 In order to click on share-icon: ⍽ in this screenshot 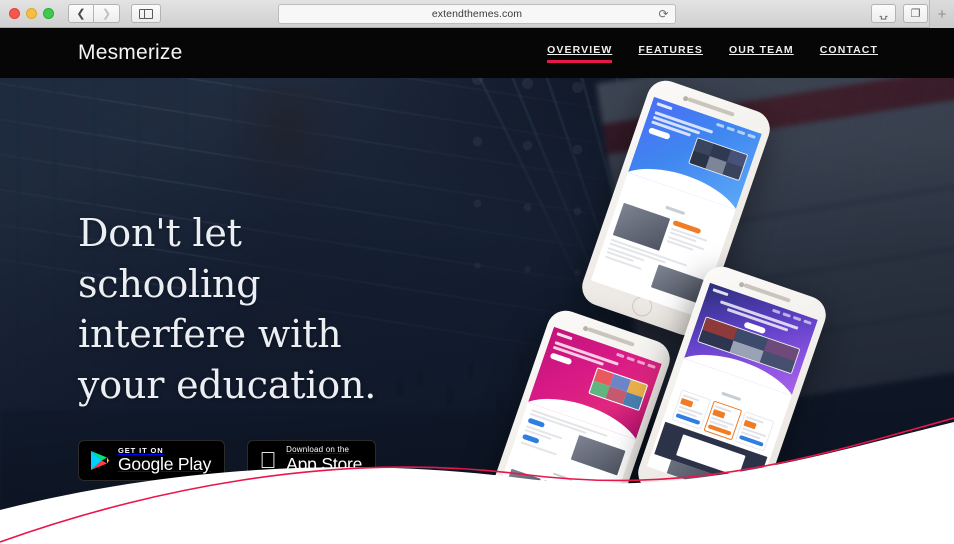, I will do `click(883, 14)`.